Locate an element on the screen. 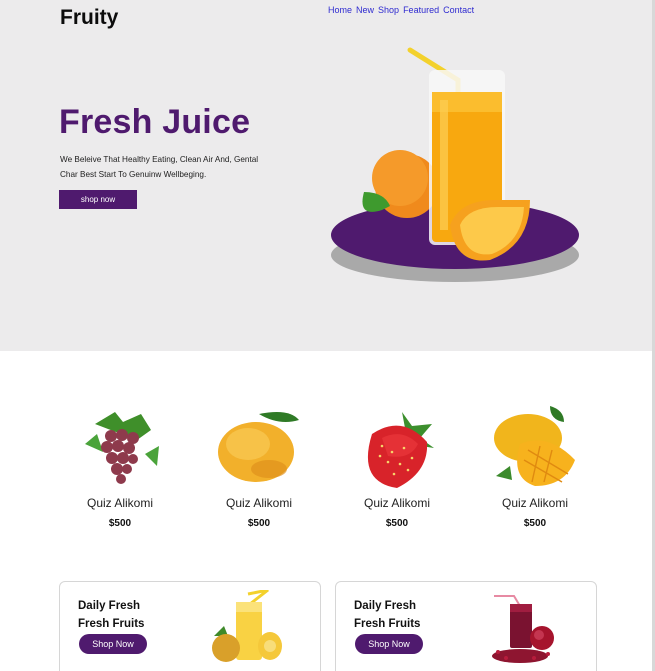 The height and width of the screenshot is (671, 655). grapes-icon is located at coordinates (122, 448).